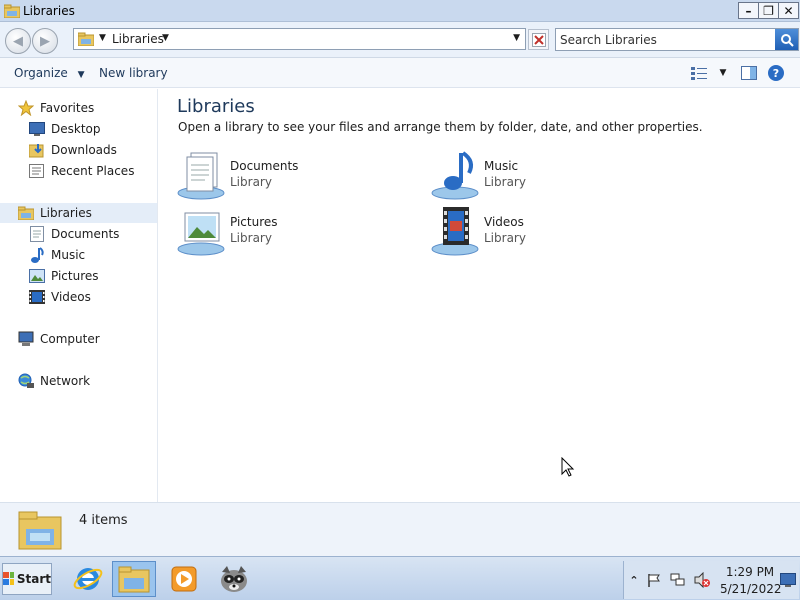  What do you see at coordinates (302, 177) in the screenshot?
I see `library-item-documents: Documents Library` at bounding box center [302, 177].